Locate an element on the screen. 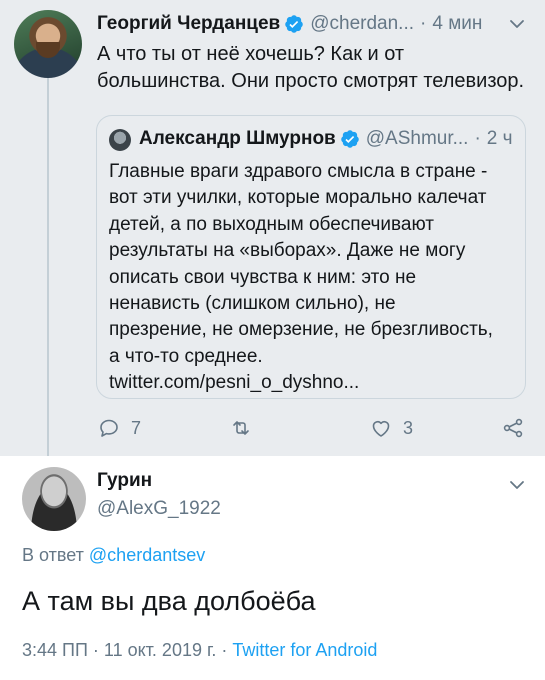  reply-count: 7 is located at coordinates (136, 427).